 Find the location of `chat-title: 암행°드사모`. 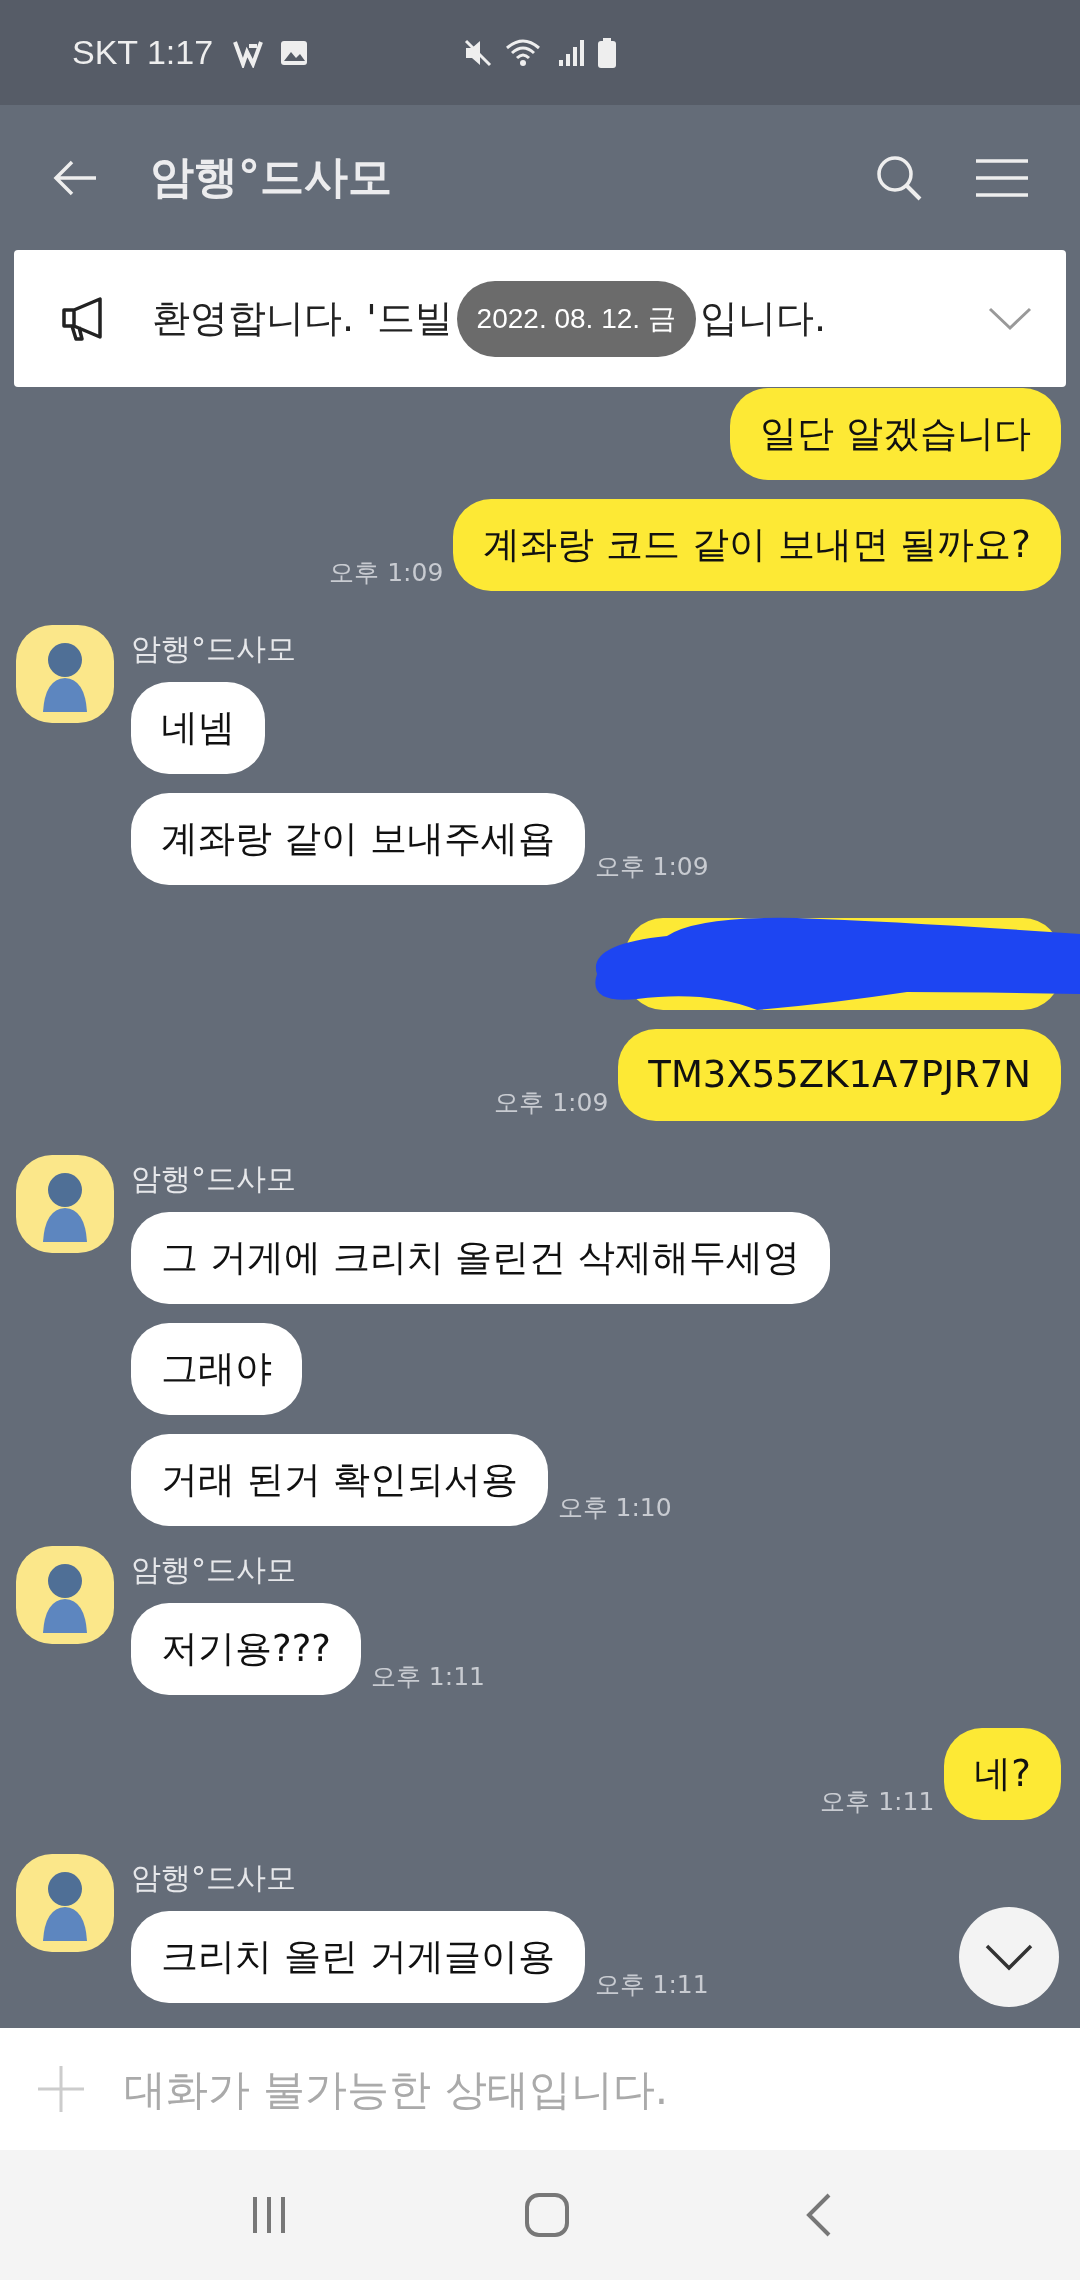

chat-title: 암행°드사모 is located at coordinates (271, 177).